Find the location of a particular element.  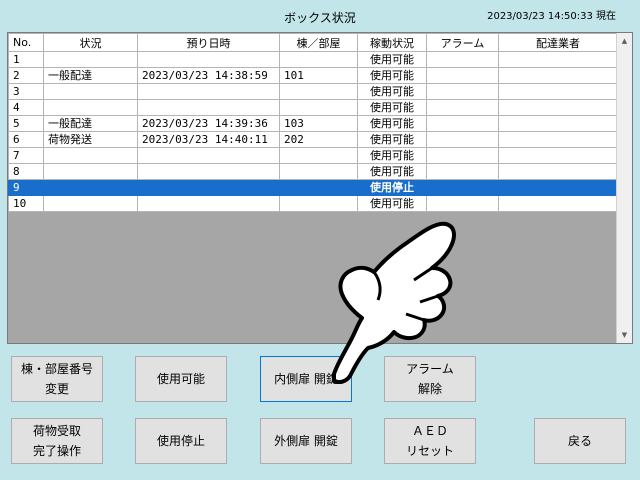

cell-room: 103 is located at coordinates (318, 123).